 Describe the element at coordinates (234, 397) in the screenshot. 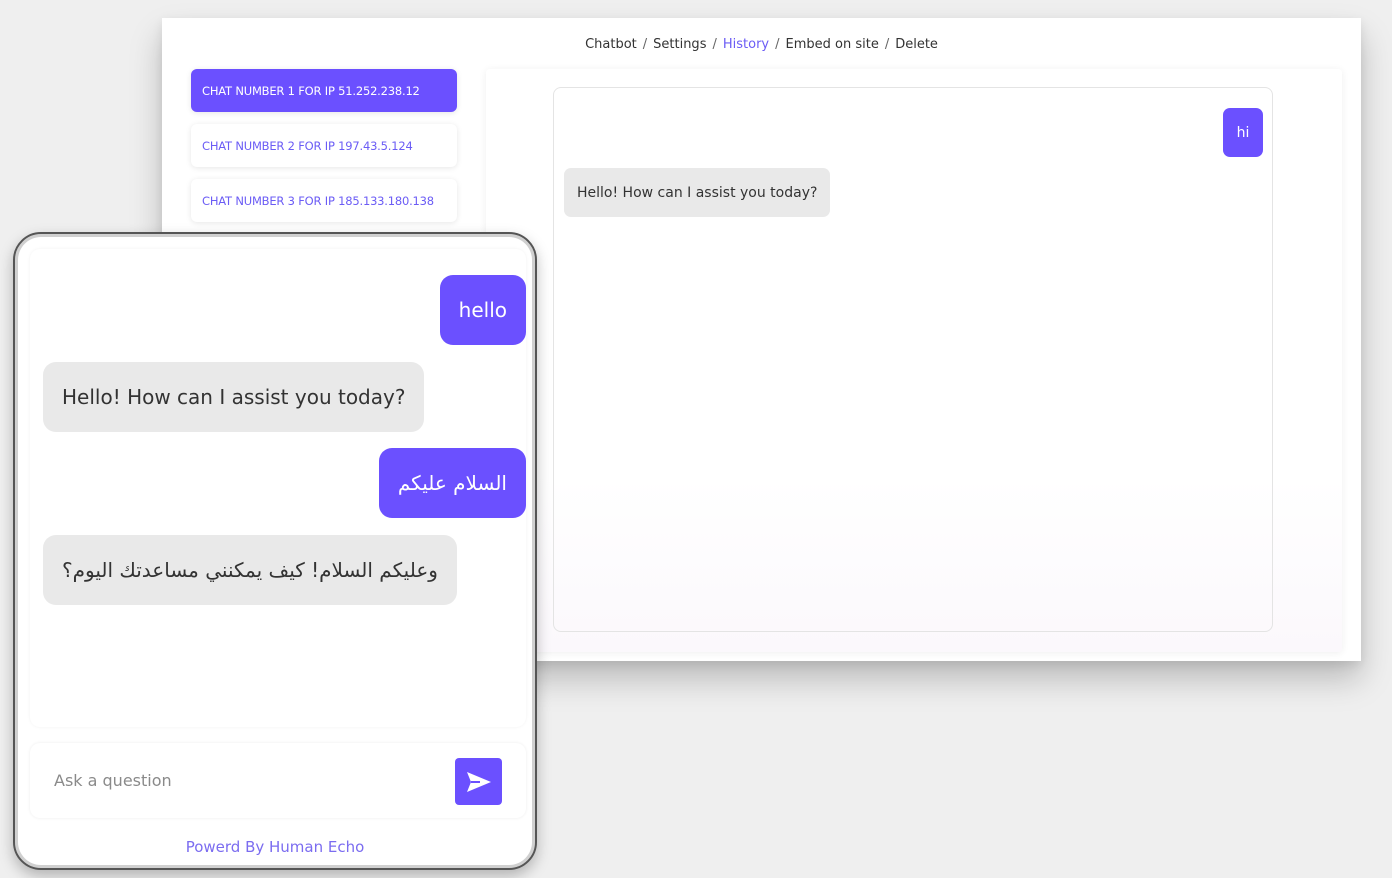

I see `widget-bot-message: Hello! How can I assist you today?` at that location.